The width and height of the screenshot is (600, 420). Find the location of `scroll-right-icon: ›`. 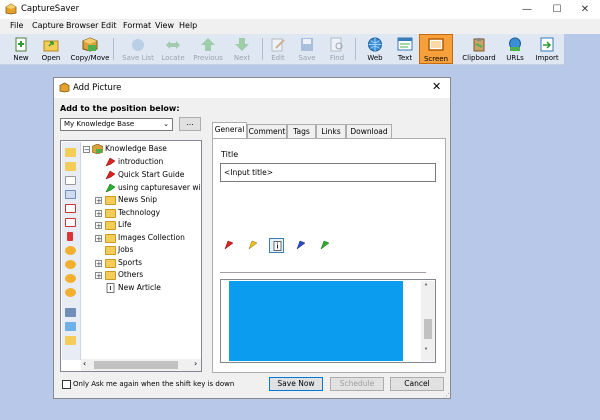

scroll-right-icon: › is located at coordinates (195, 363).